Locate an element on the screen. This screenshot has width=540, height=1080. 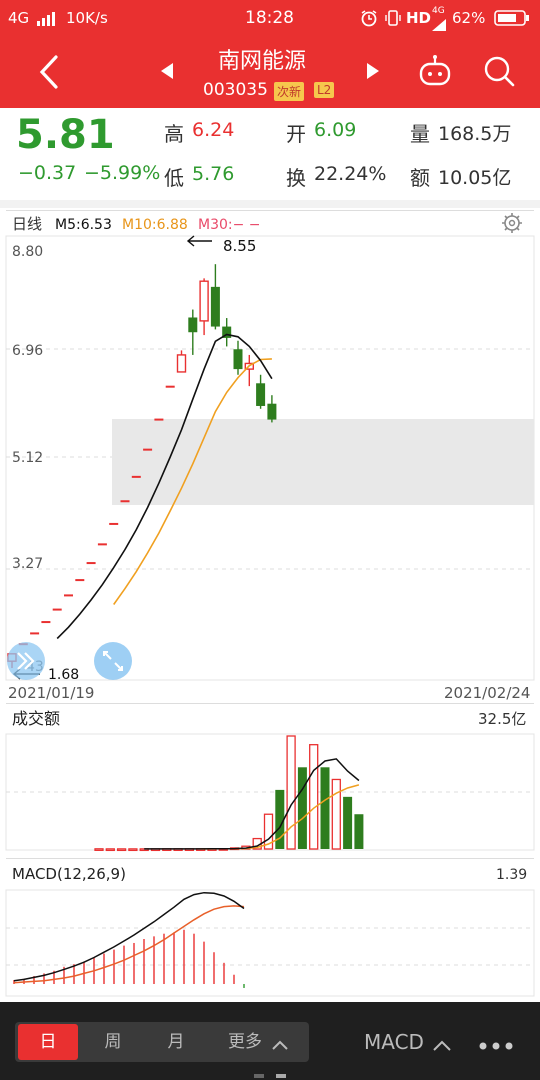
high-marker-arrow is located at coordinates (199, 241).